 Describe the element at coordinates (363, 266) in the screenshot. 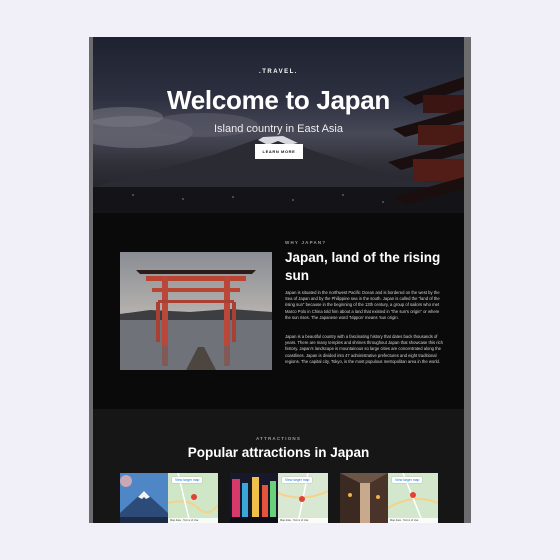

I see `about-title: Japan, land of the rising sun` at that location.